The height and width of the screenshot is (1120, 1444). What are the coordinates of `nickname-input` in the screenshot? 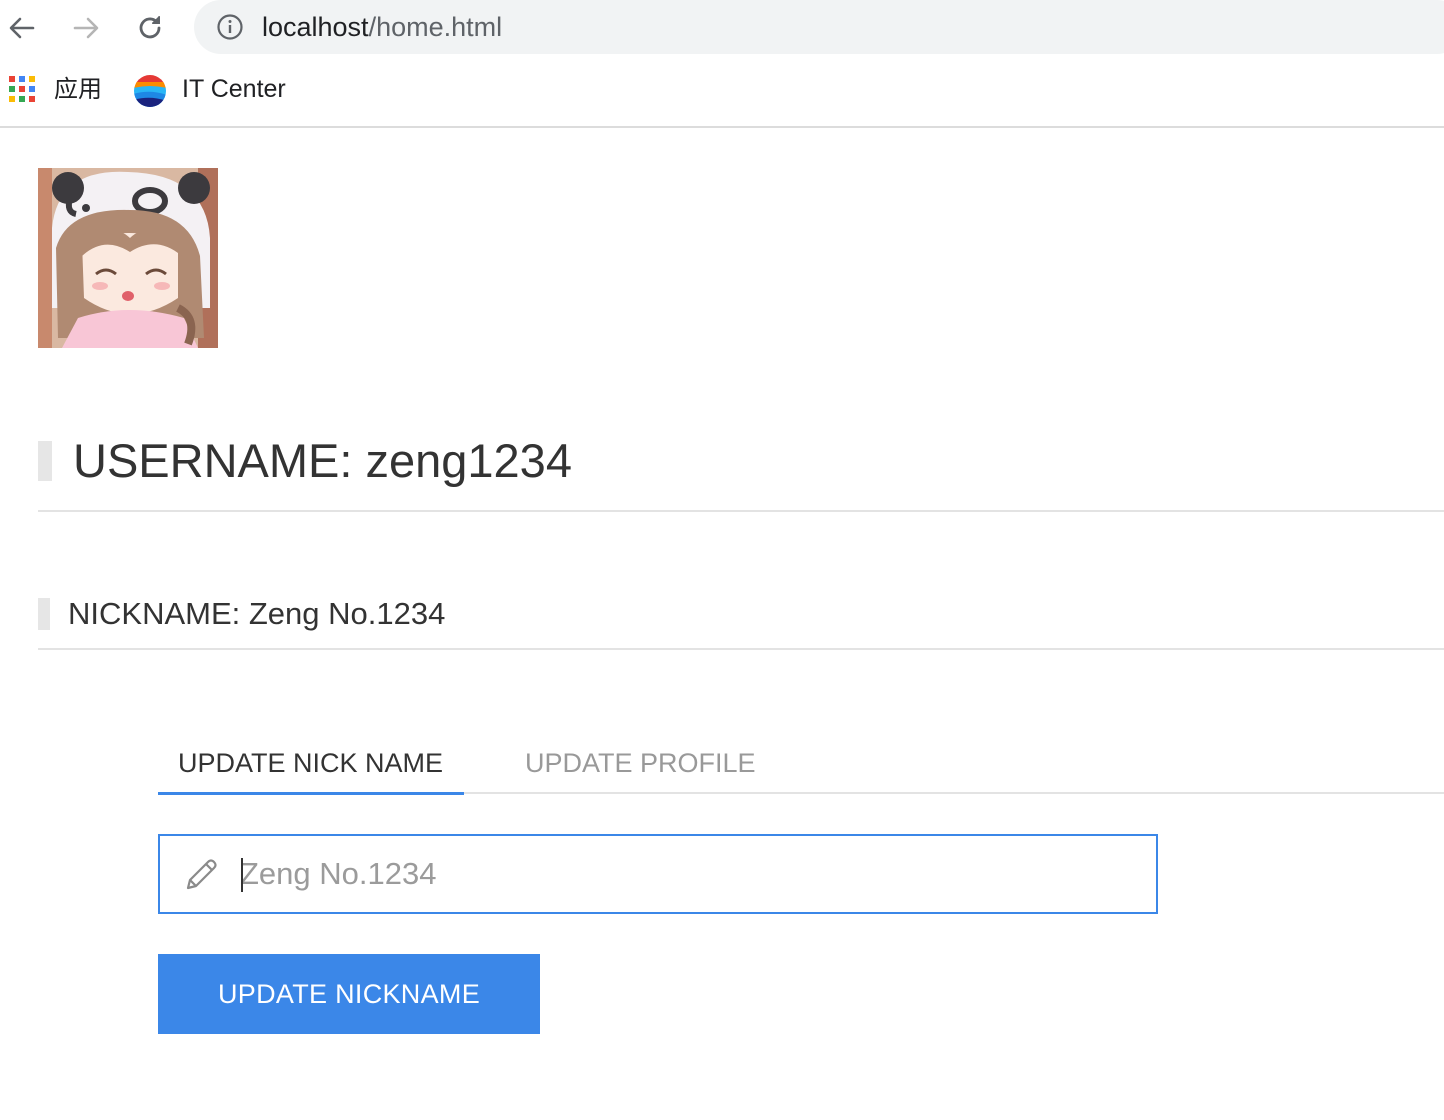 It's located at (690, 874).